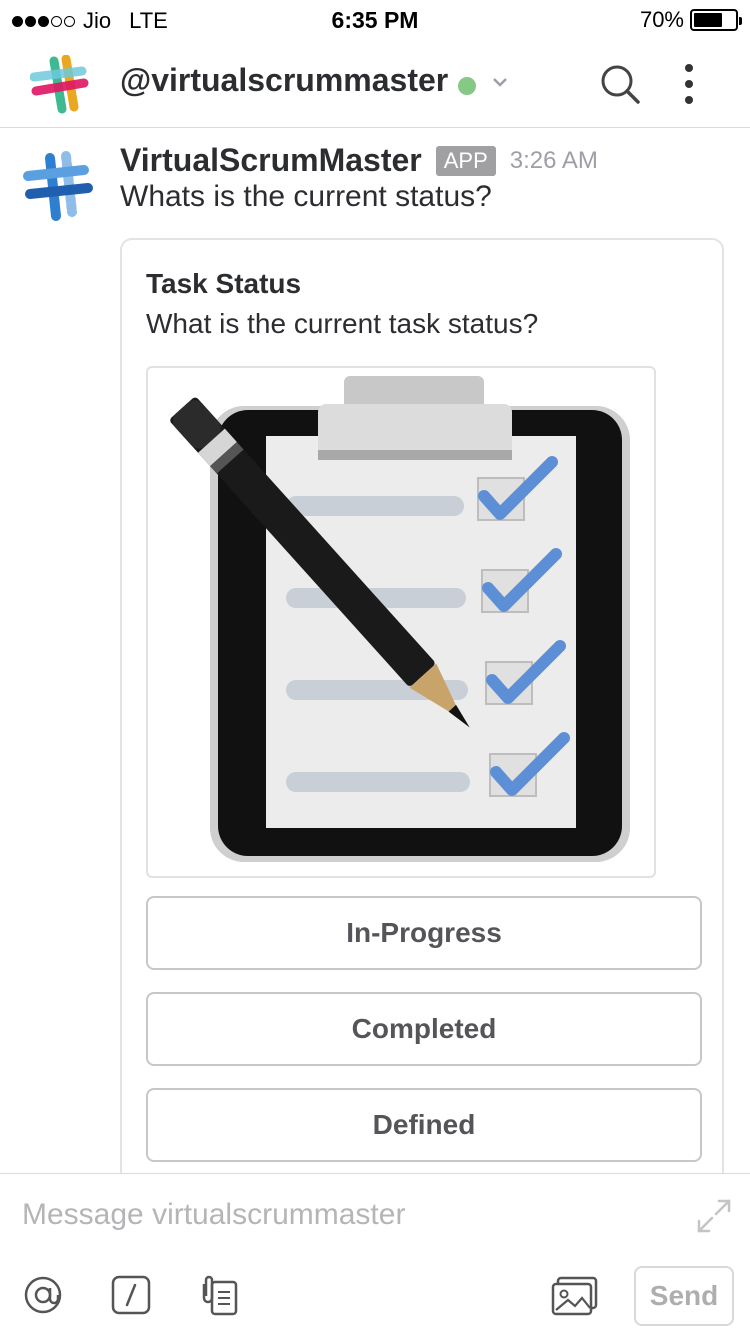  Describe the element at coordinates (375, 1253) in the screenshot. I see `message-composer: Message virtualscrummaster Send` at that location.